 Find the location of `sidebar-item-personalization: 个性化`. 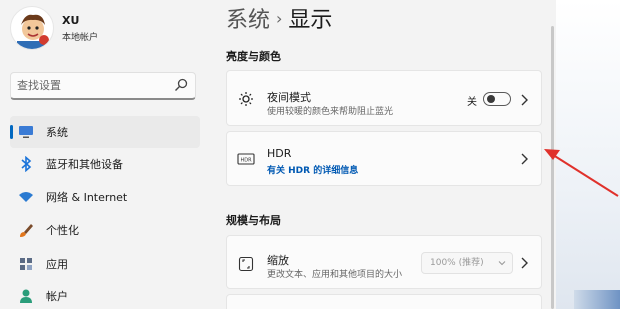

sidebar-item-personalization: 个性化 is located at coordinates (105, 230).